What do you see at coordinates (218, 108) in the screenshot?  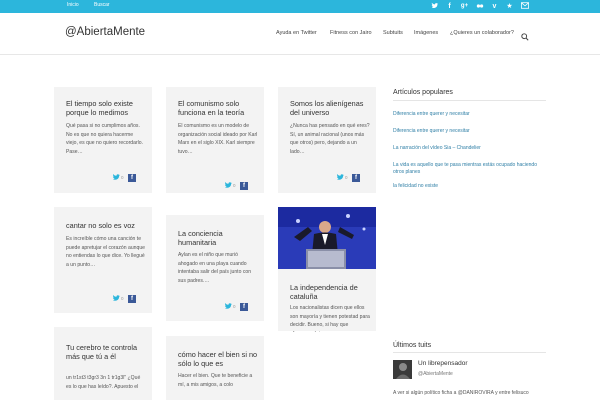 I see `post-title: El comunismo solo funciona en la teoría` at bounding box center [218, 108].